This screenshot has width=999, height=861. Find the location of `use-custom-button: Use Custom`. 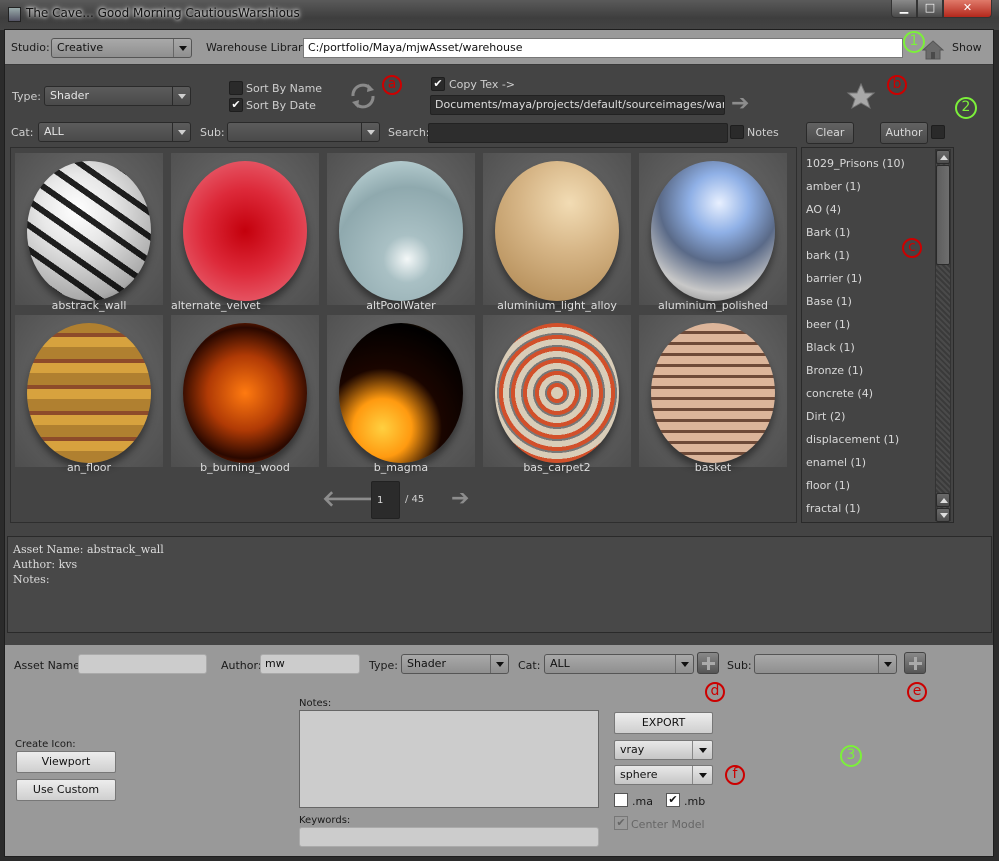

use-custom-button: Use Custom is located at coordinates (66, 790).